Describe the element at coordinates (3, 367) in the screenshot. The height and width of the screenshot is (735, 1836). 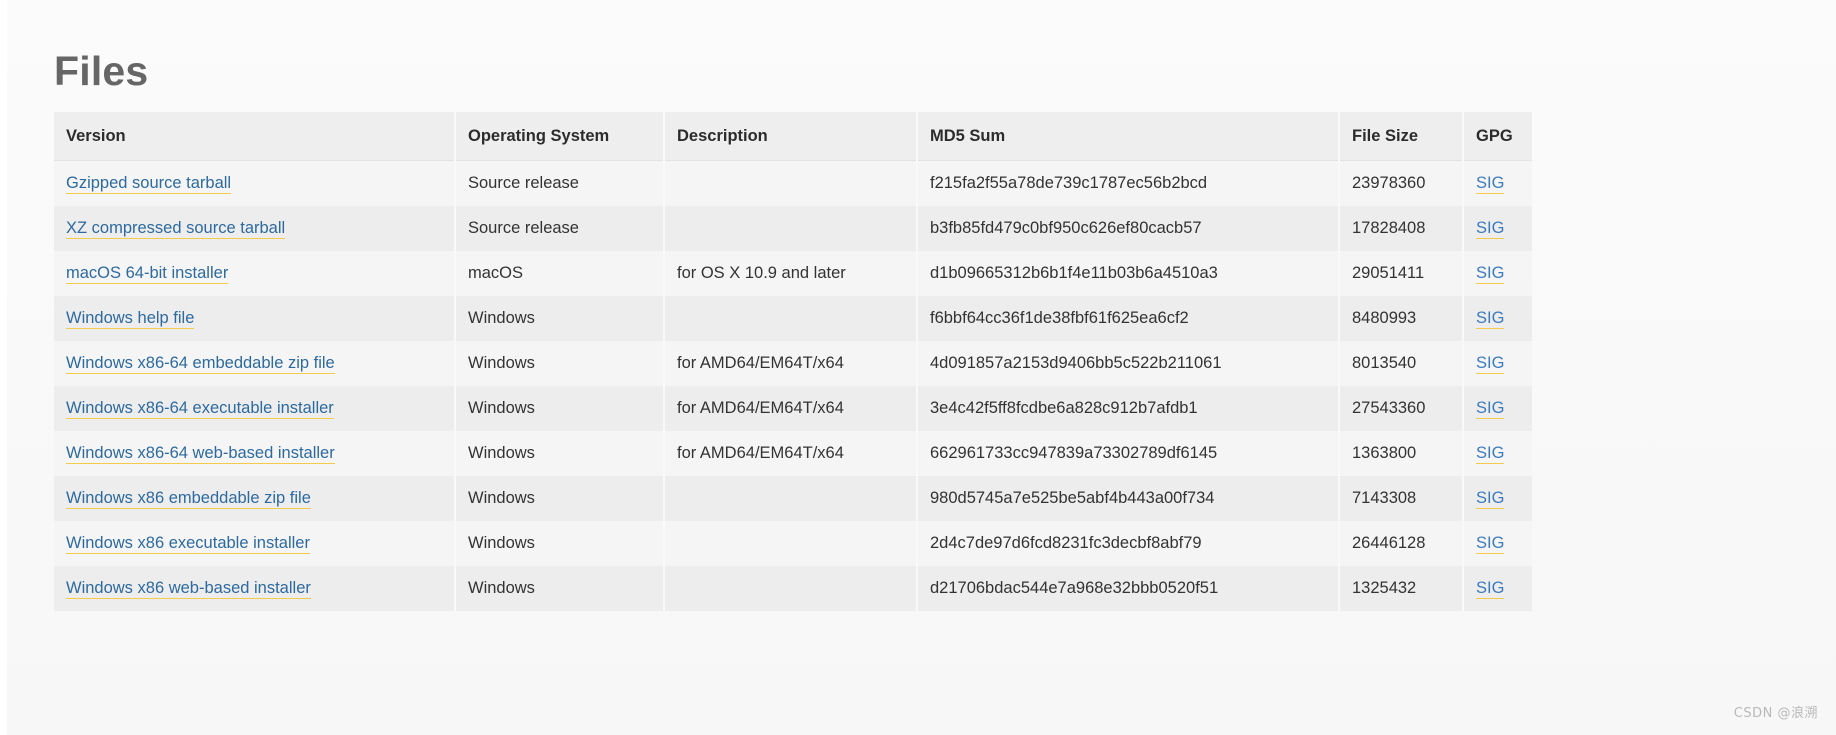
I see `left-margin-strip` at that location.